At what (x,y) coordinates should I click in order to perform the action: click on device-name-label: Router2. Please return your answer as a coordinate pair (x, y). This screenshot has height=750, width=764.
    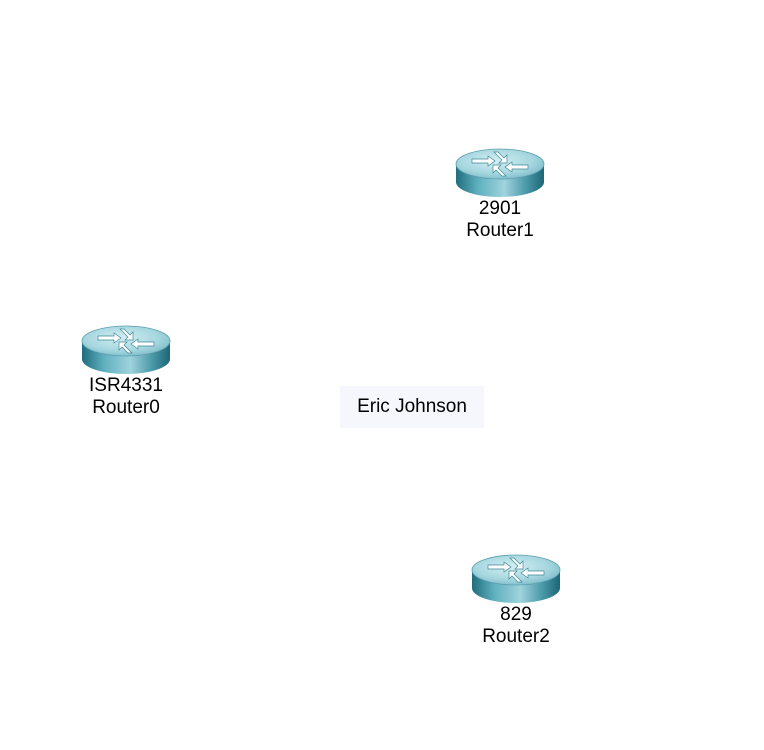
    Looking at the image, I should click on (516, 636).